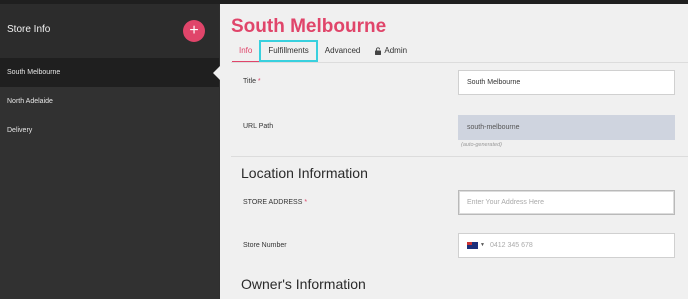 The image size is (688, 299). Describe the element at coordinates (288, 51) in the screenshot. I see `tab-fulfillments: Fulfillments` at that location.